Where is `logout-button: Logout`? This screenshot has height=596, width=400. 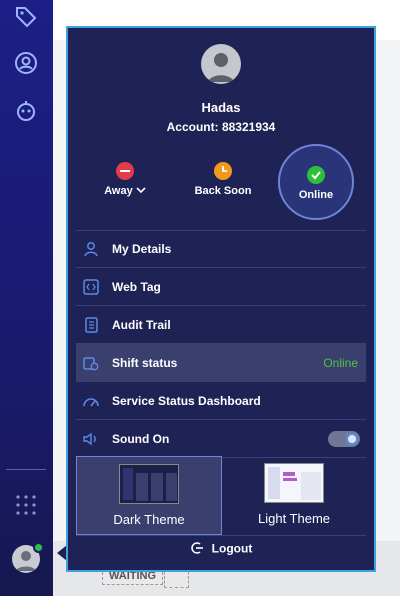
logout-button: Logout is located at coordinates (221, 549).